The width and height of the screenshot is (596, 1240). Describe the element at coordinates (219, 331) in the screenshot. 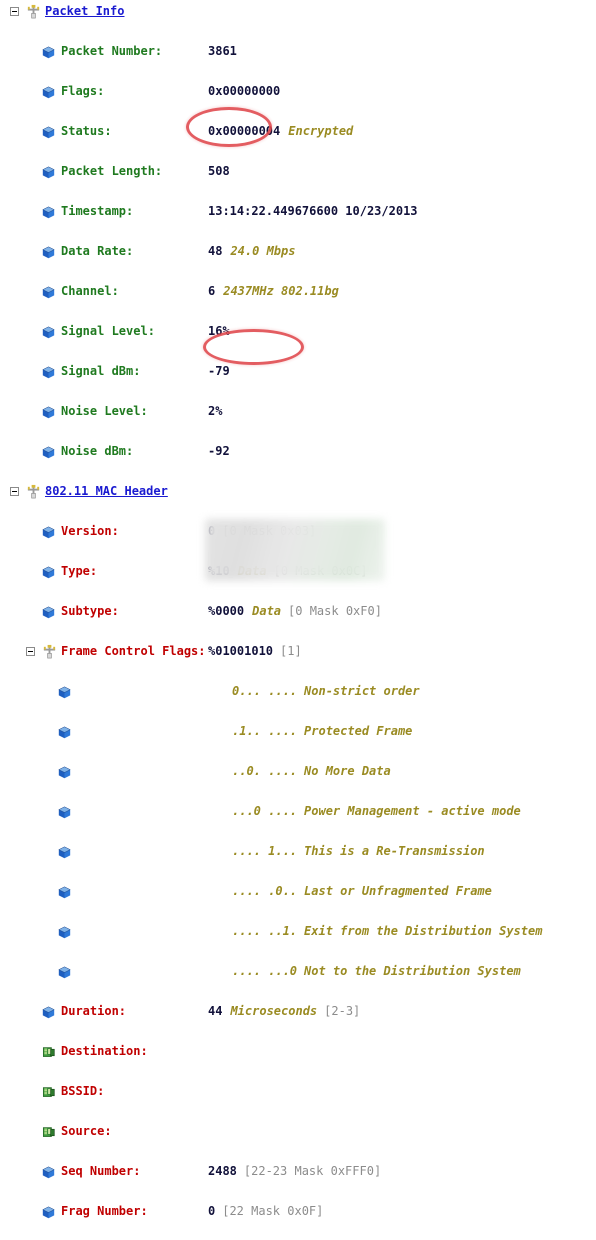

I see `value-text-signal-level: 16%` at that location.